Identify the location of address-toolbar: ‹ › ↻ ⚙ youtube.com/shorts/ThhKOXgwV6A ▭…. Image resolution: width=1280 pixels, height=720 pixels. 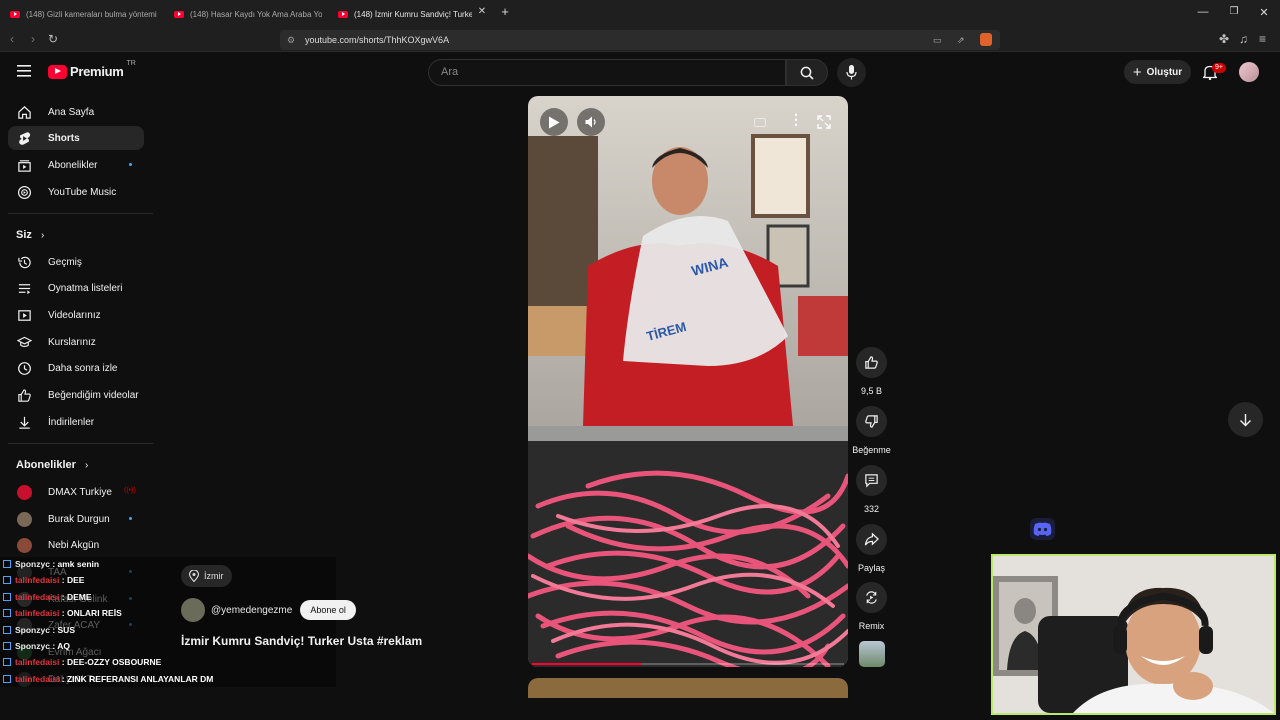
(640, 40).